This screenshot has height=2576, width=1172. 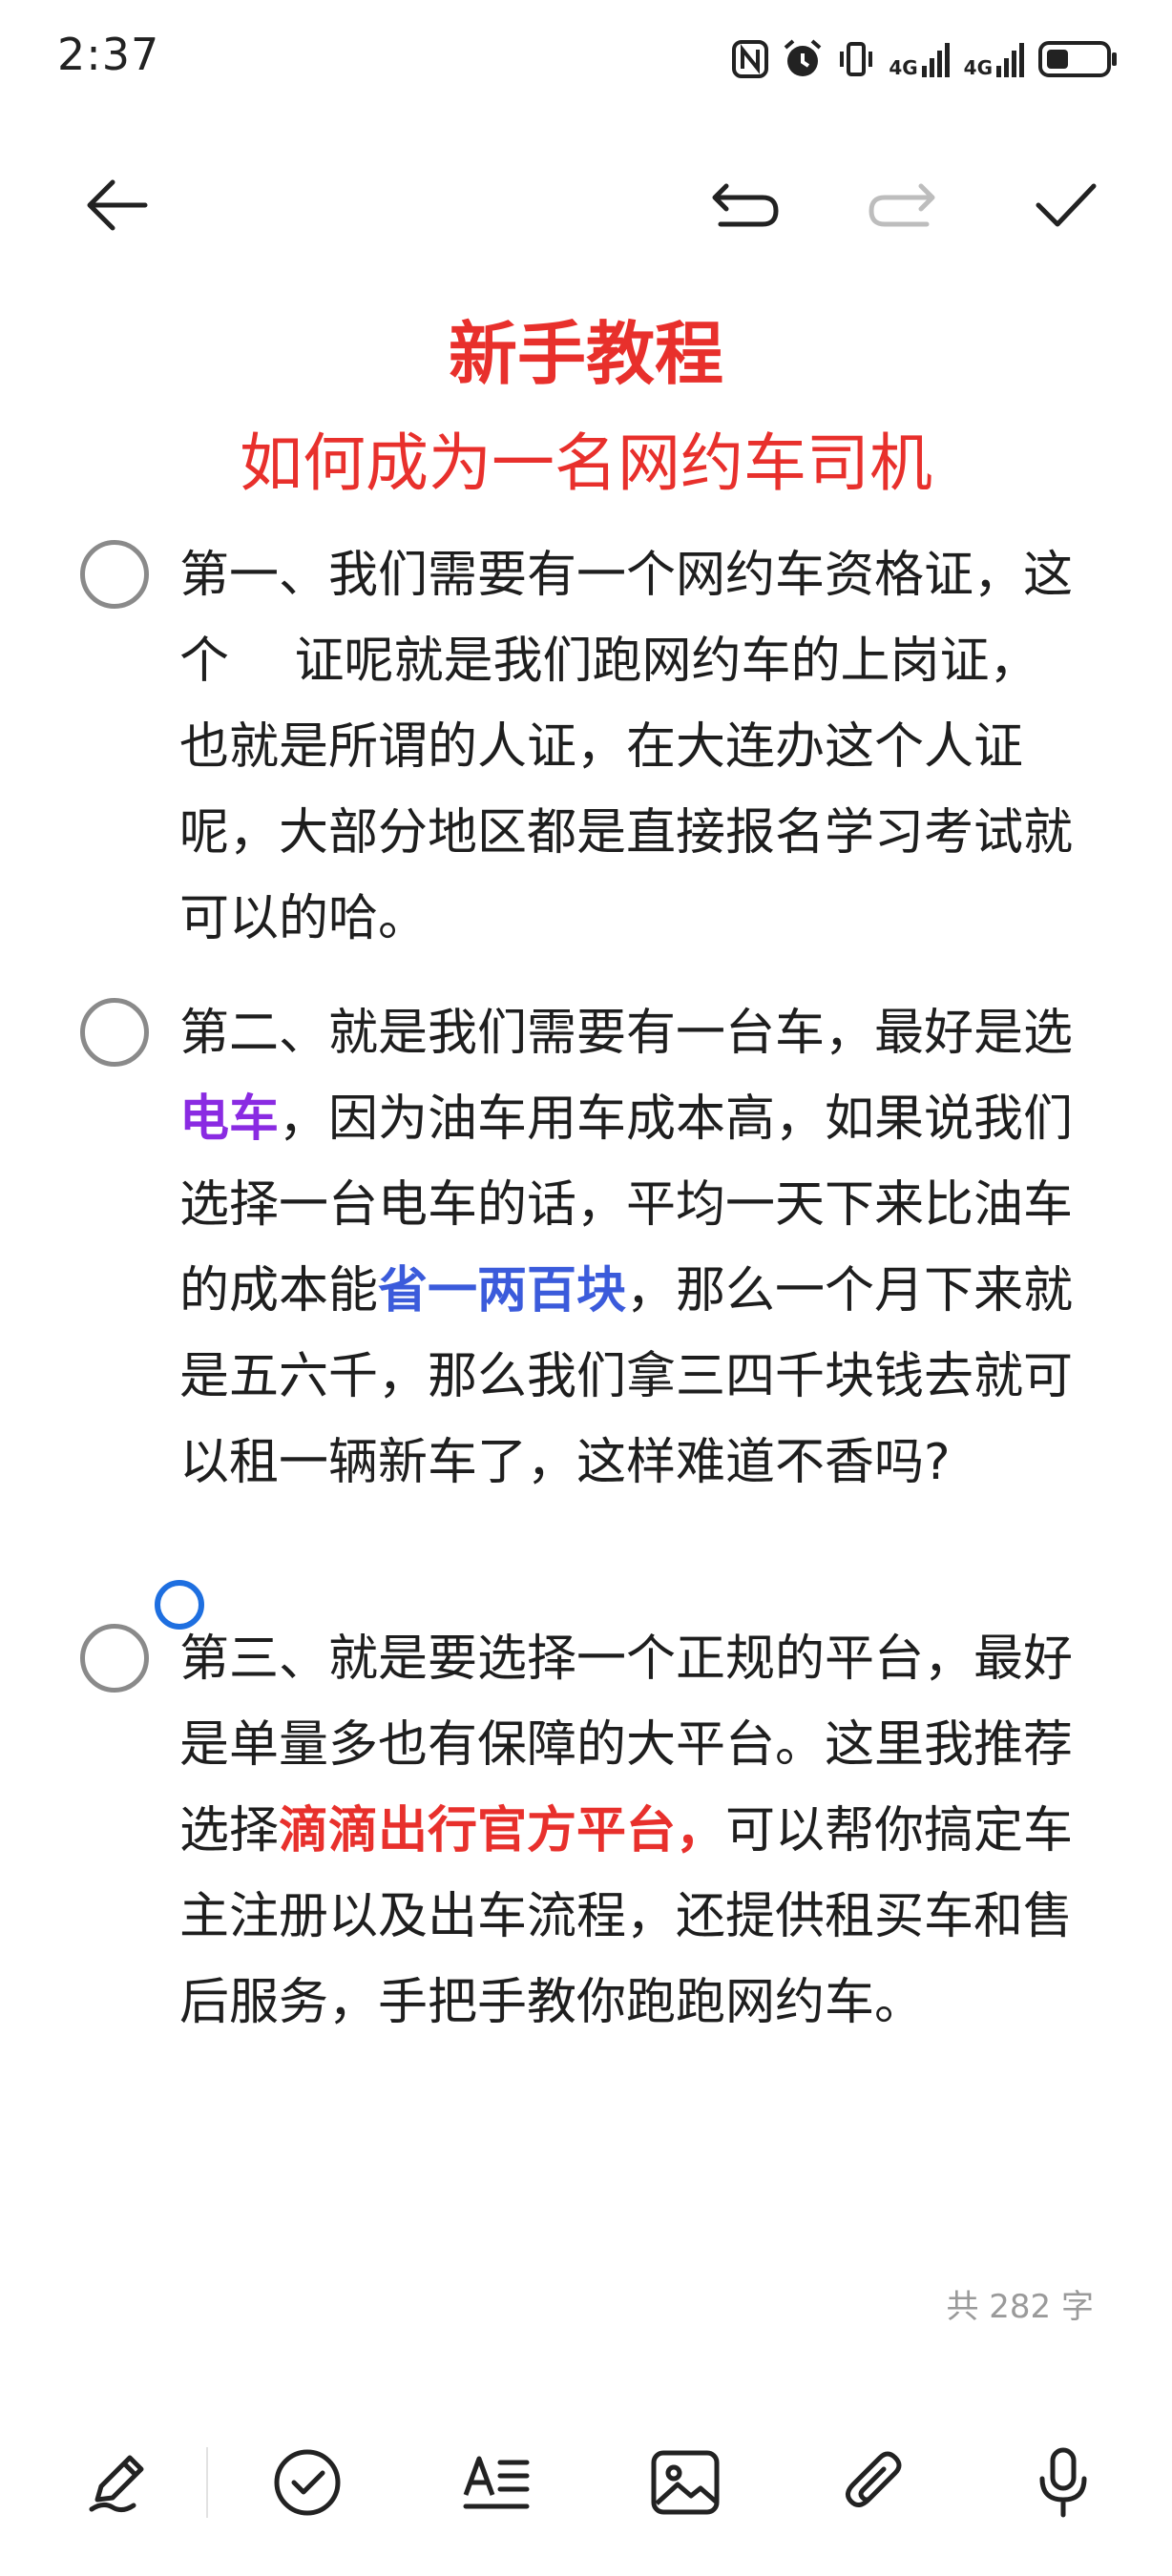 I want to click on checkmark-icon, so click(x=1066, y=205).